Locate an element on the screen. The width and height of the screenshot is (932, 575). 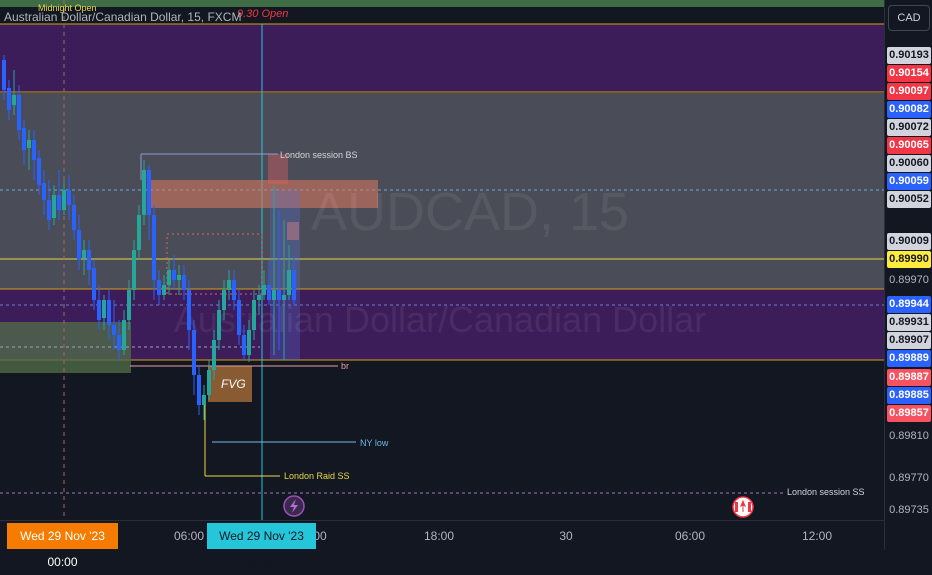
cursor-time-left: Wed 29 Nov '23 00:00 is located at coordinates (62, 546).